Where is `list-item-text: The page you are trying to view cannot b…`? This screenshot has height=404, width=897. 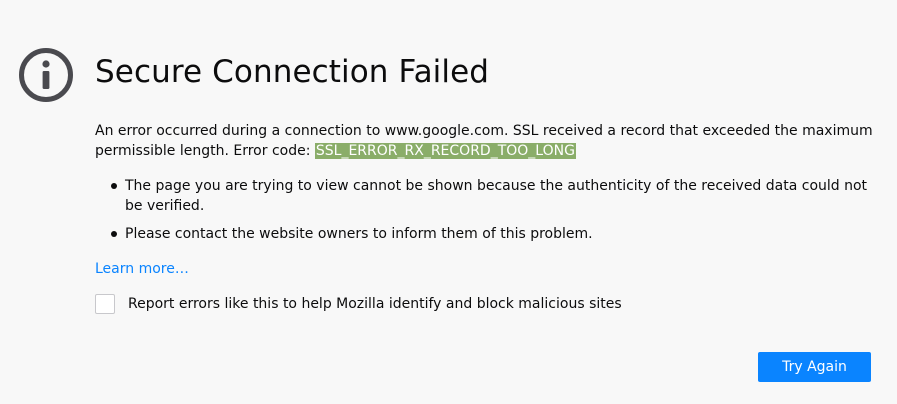
list-item-text: The page you are trying to view cannot b… is located at coordinates (496, 196).